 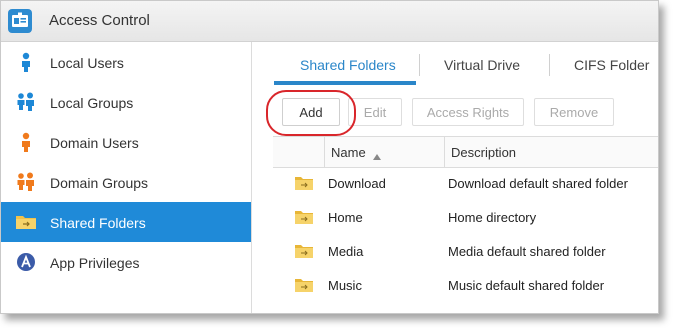 What do you see at coordinates (483, 152) in the screenshot?
I see `column-header-description: Description` at bounding box center [483, 152].